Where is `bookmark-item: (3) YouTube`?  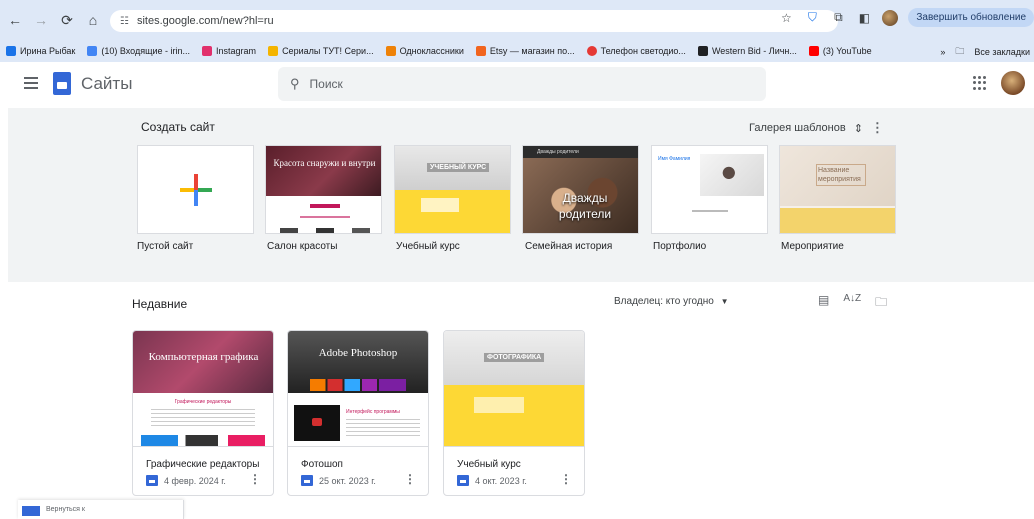 bookmark-item: (3) YouTube is located at coordinates (840, 51).